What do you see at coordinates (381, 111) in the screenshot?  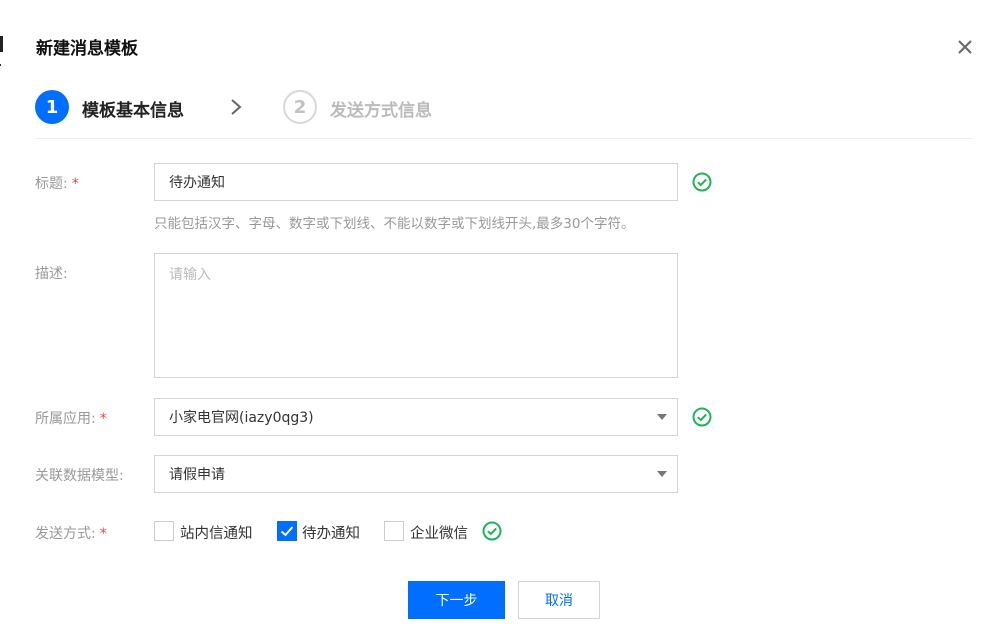 I see `step-2-label: 发送方式信息` at bounding box center [381, 111].